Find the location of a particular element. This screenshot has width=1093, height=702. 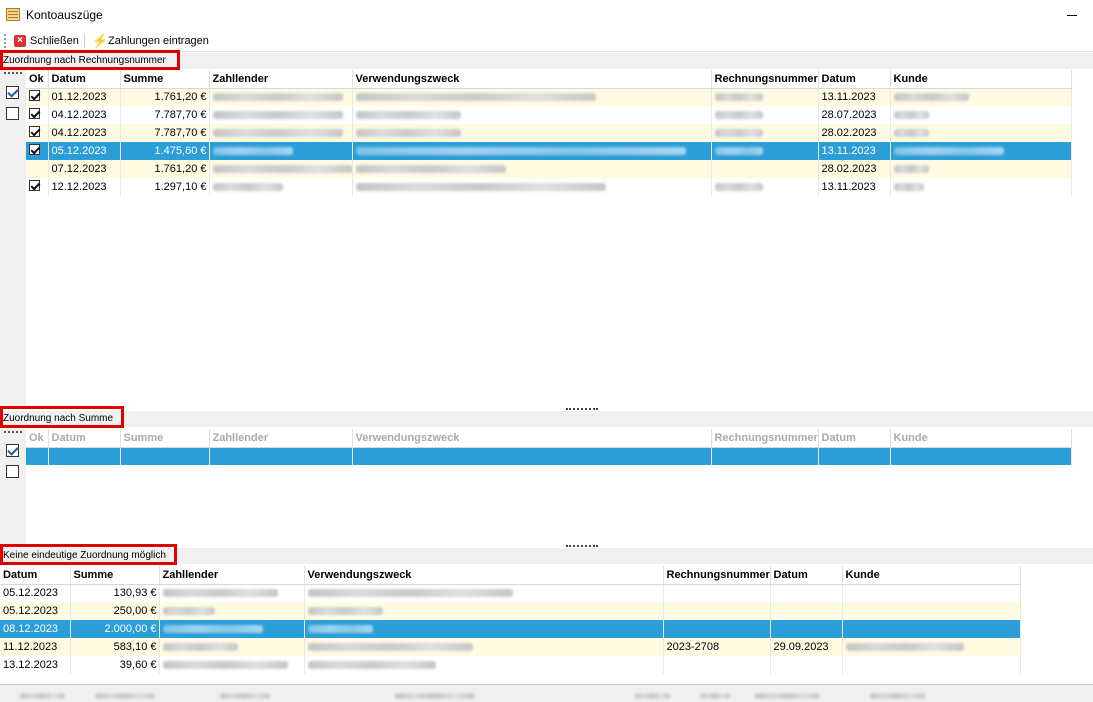

table-row: 01.12.2023 1.761,20 € 13.11.2023 is located at coordinates (549, 97).